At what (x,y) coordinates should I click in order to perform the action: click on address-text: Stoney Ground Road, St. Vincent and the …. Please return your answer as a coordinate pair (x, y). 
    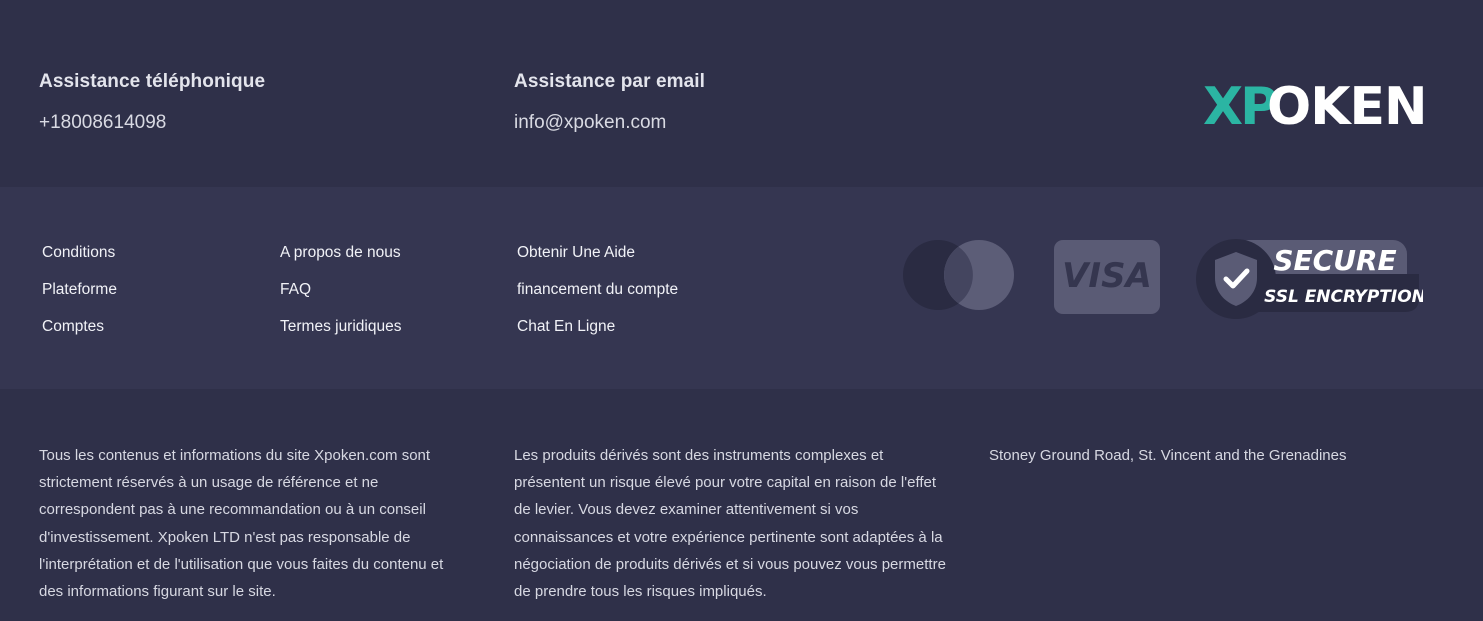
    Looking at the image, I should click on (1219, 455).